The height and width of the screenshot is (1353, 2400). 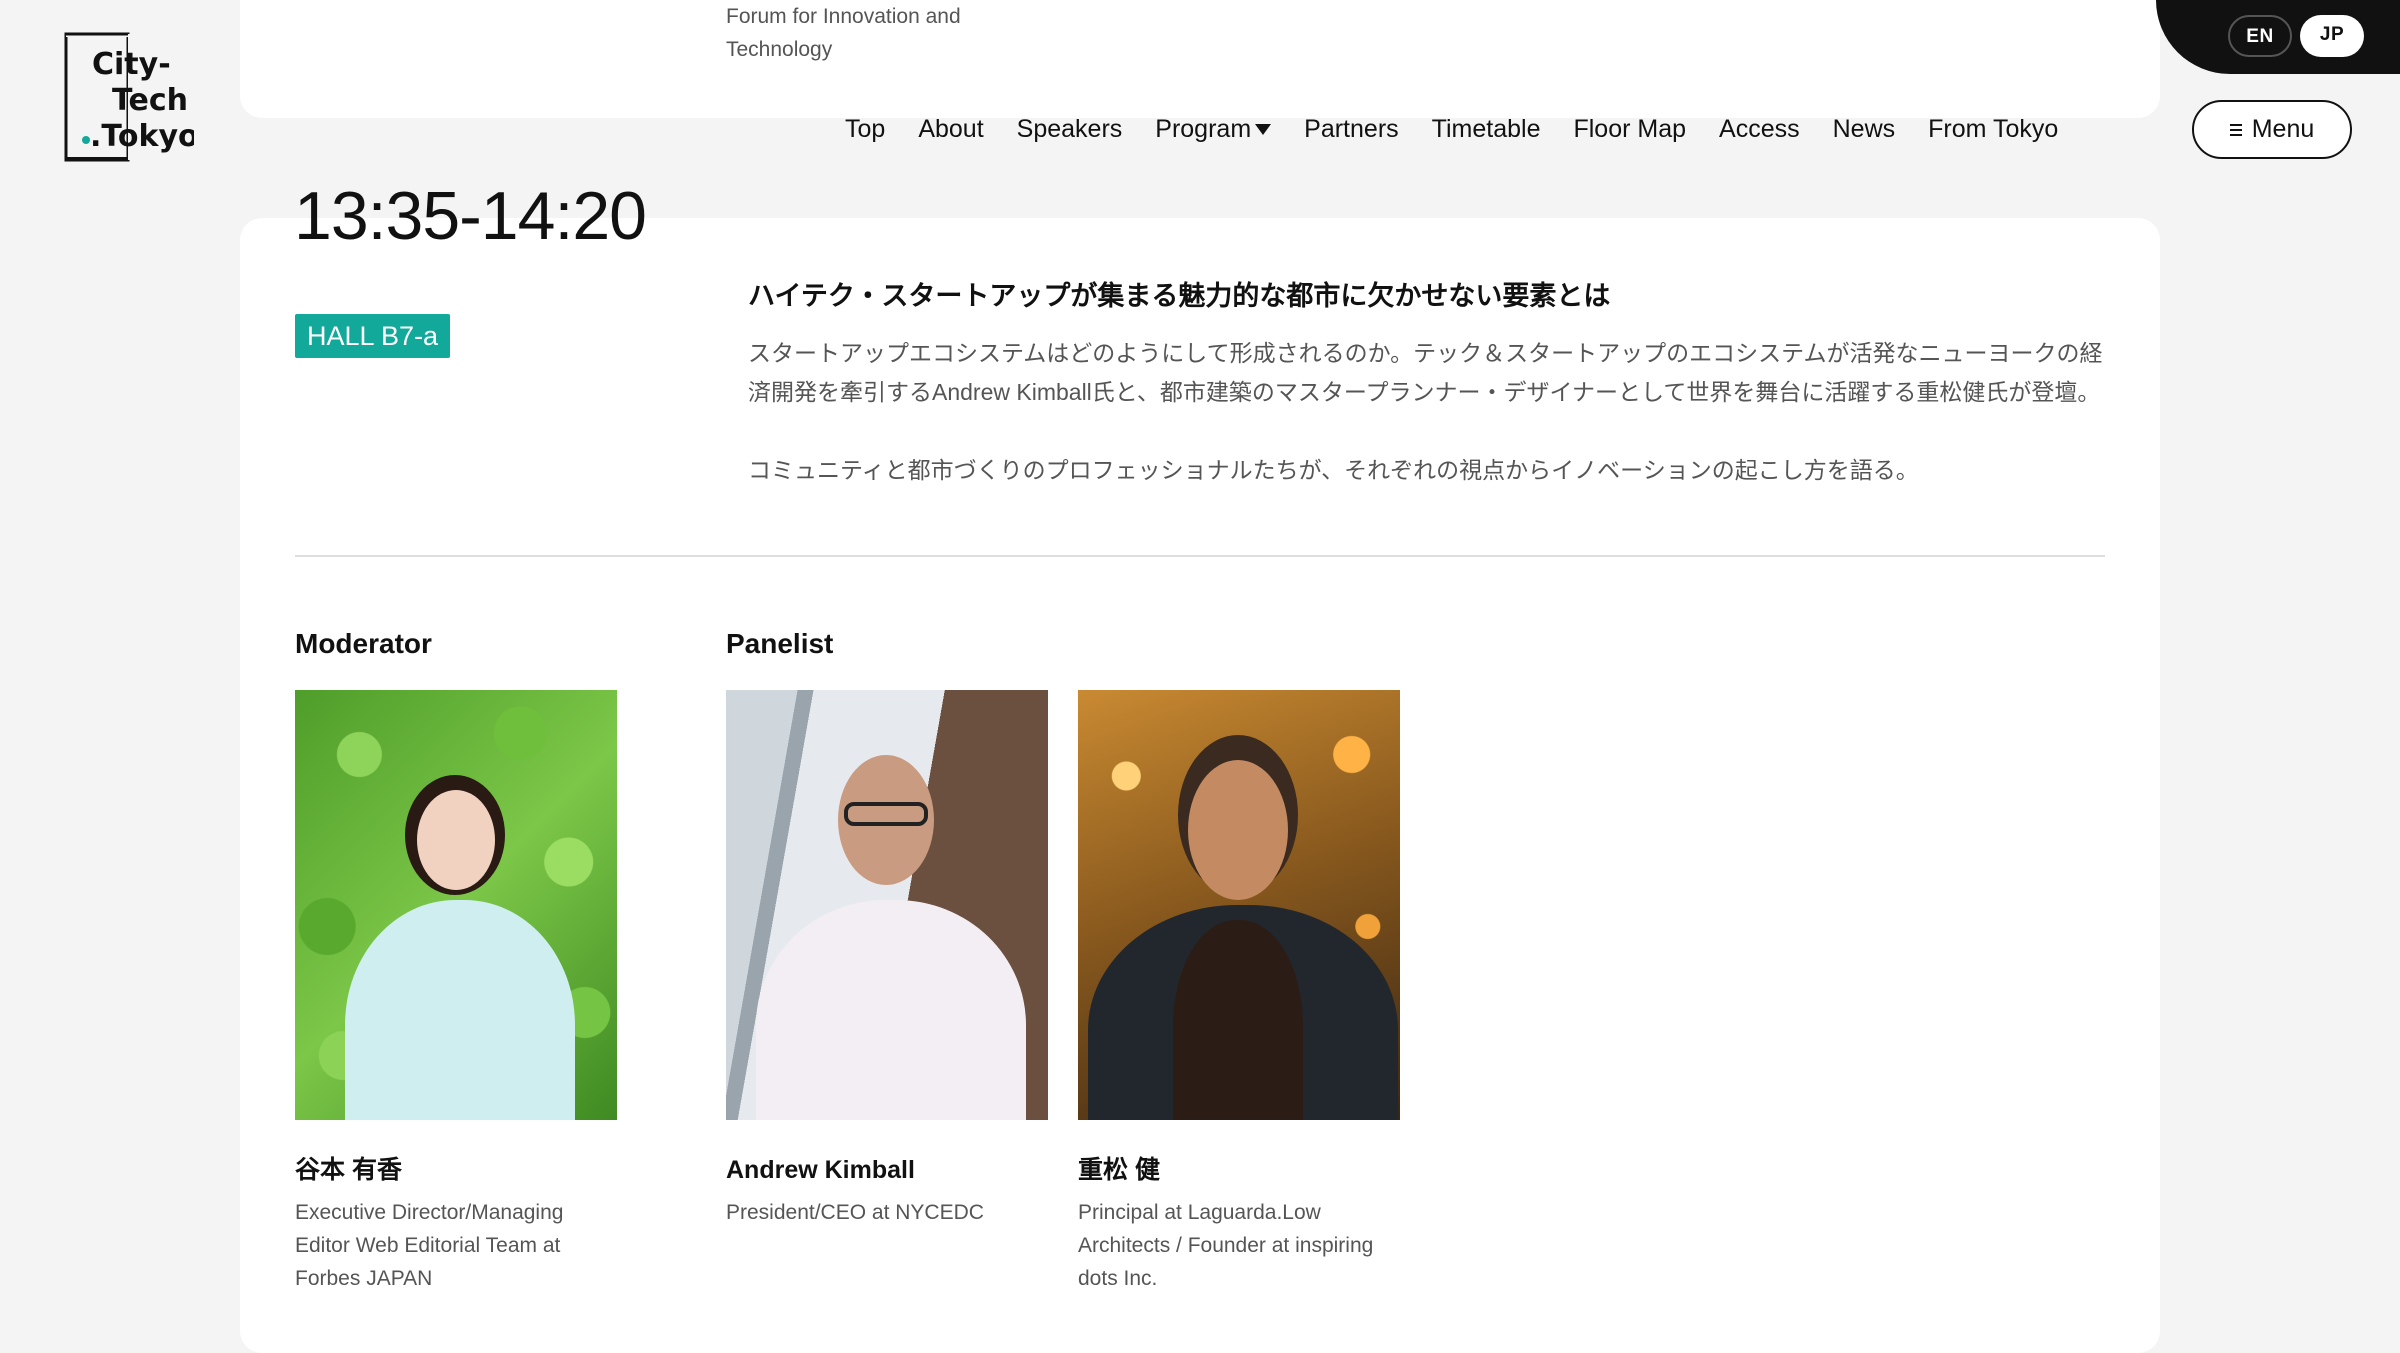 I want to click on divider, so click(x=1200, y=556).